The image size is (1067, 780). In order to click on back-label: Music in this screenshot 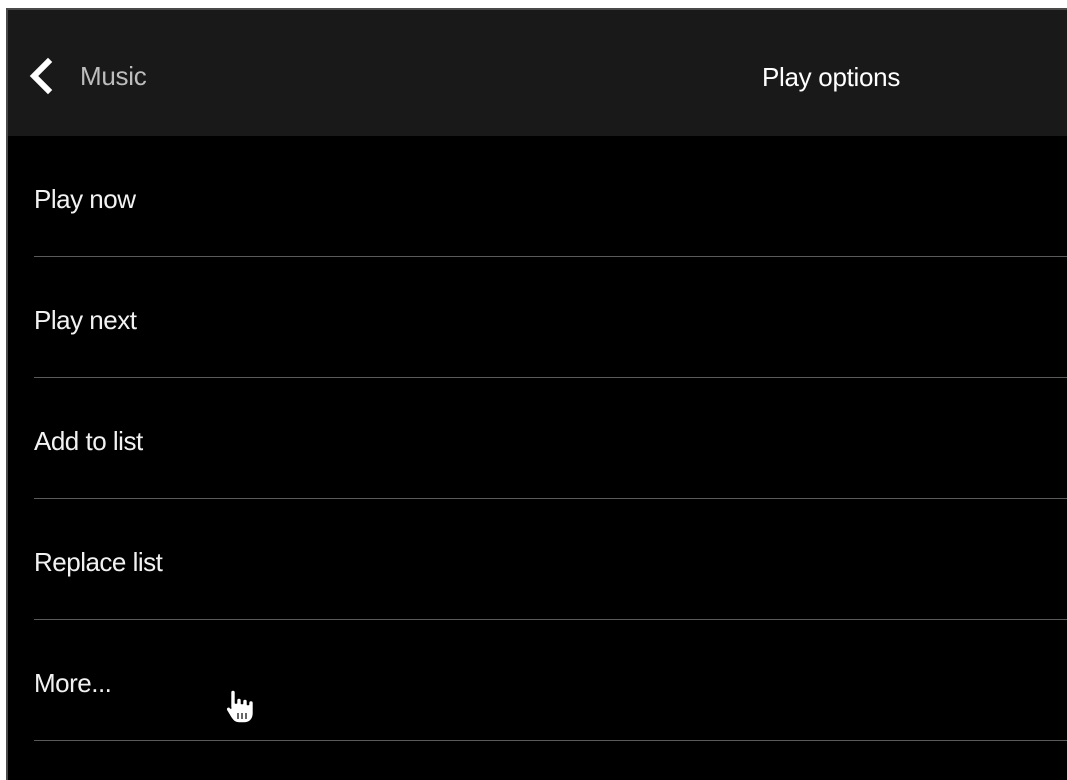, I will do `click(113, 75)`.